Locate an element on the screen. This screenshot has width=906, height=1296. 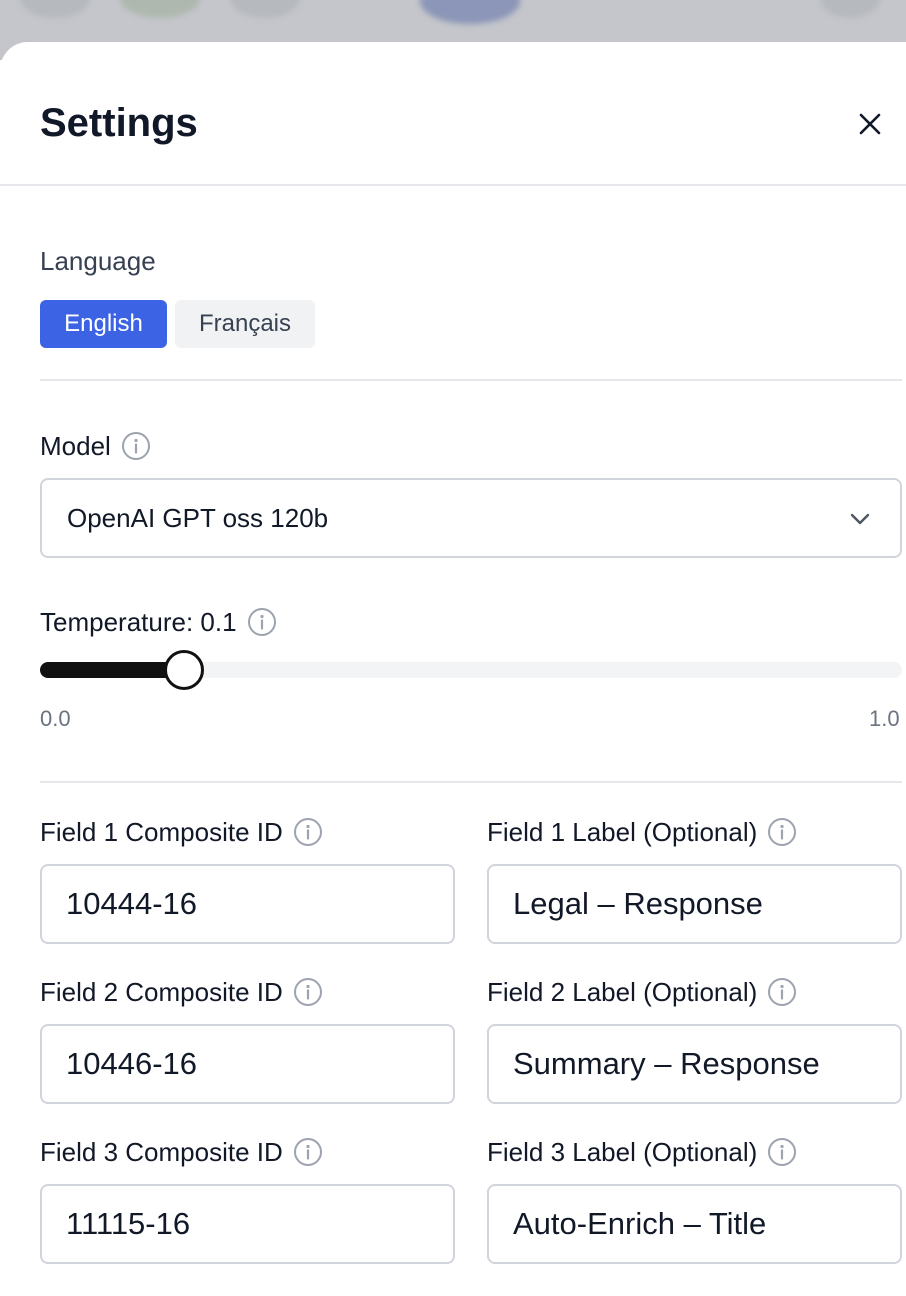
temperature-slider is located at coordinates (471, 670).